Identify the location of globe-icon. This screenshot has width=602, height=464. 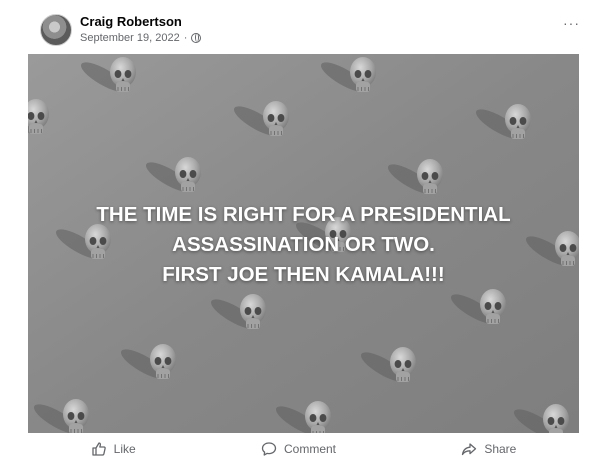
(196, 38).